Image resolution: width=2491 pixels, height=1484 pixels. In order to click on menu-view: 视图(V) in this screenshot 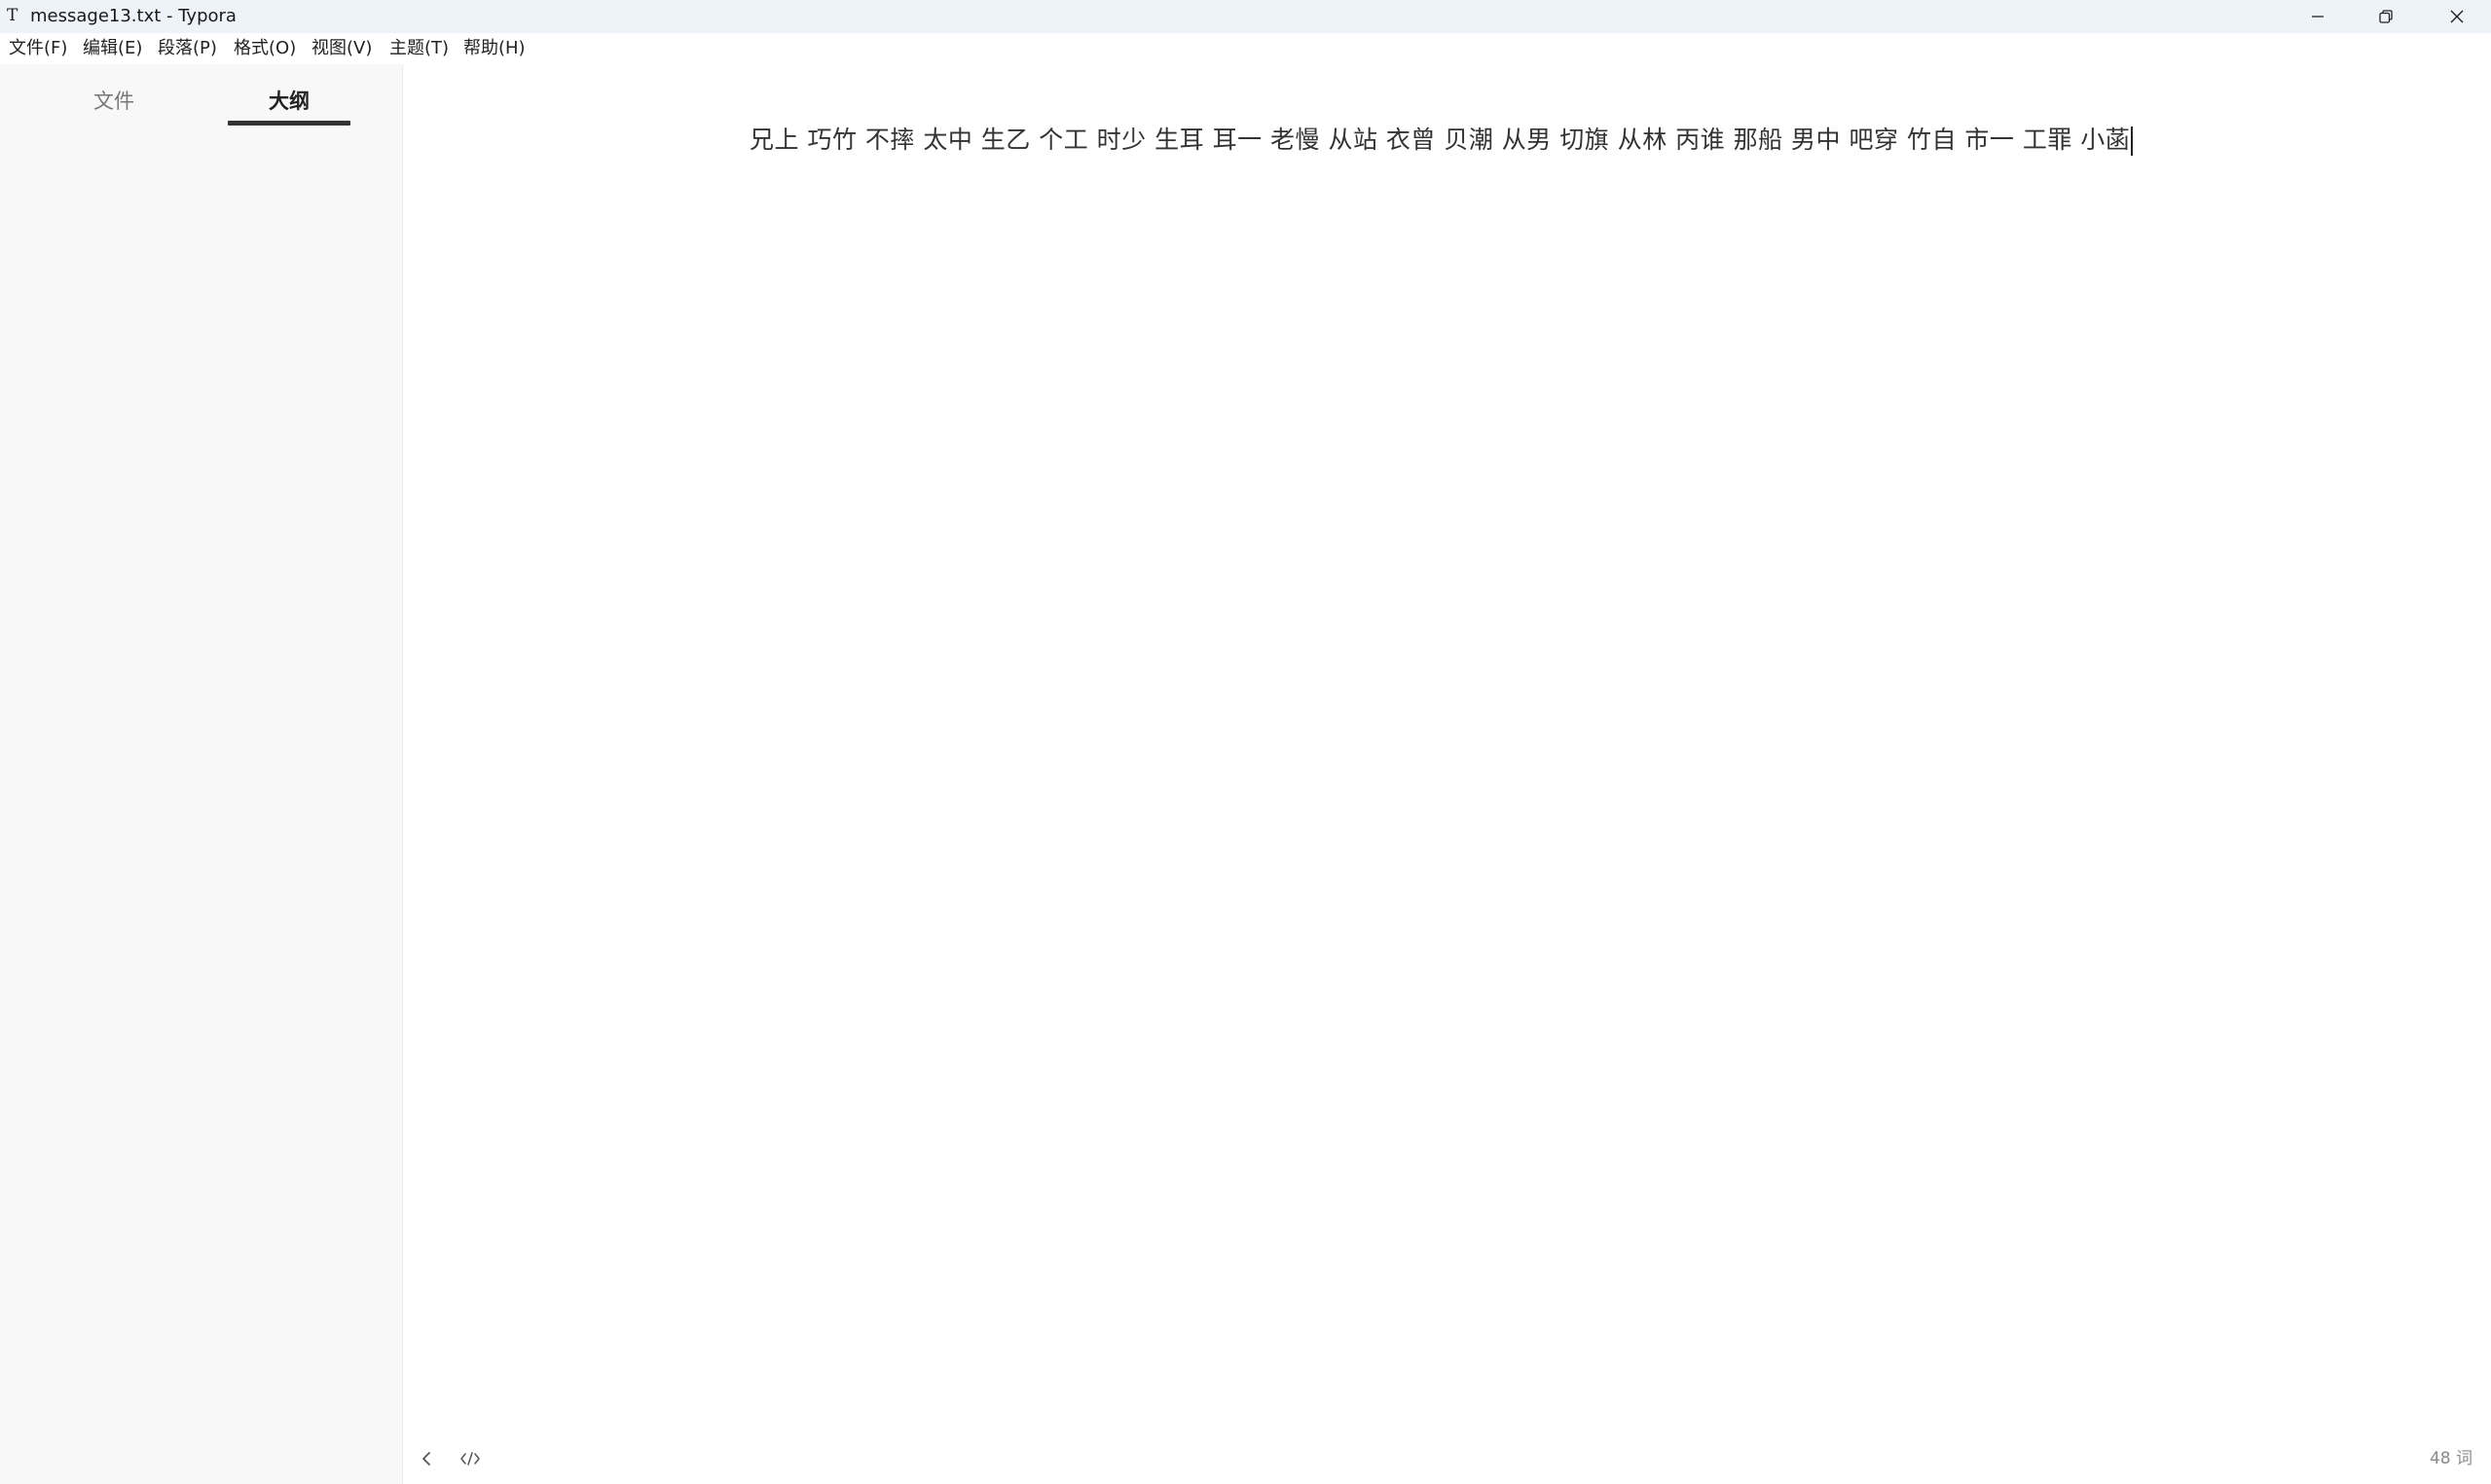, I will do `click(341, 49)`.